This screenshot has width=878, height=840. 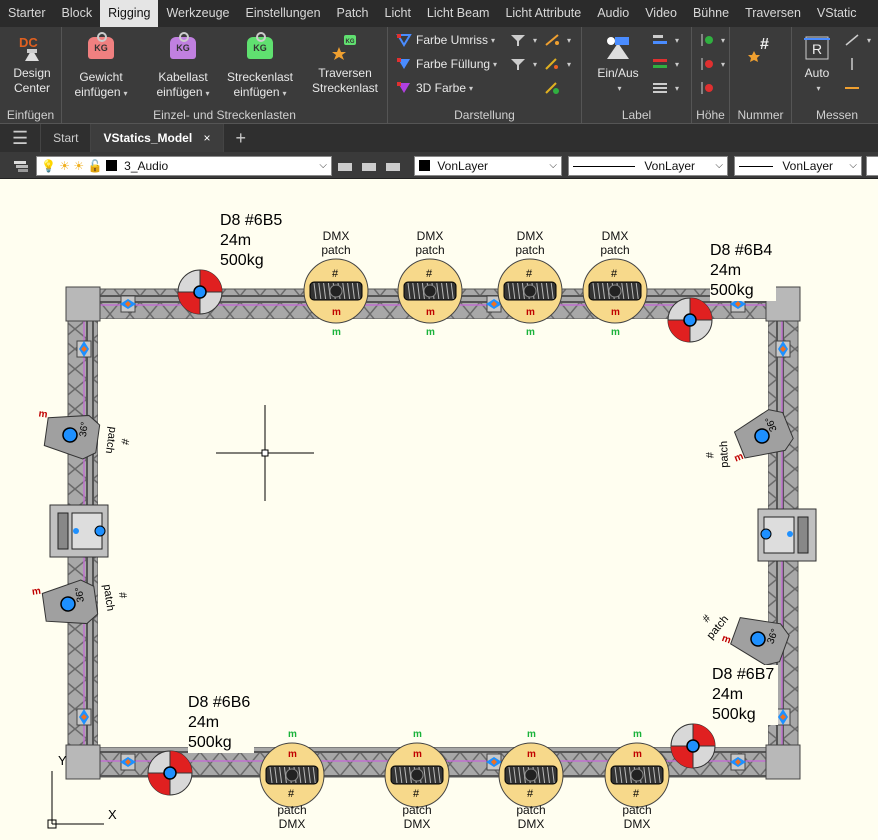 What do you see at coordinates (184, 166) in the screenshot?
I see `layer-dropdown: 💡 ☀ ☀ 🔓 3_Audio ⌵` at bounding box center [184, 166].